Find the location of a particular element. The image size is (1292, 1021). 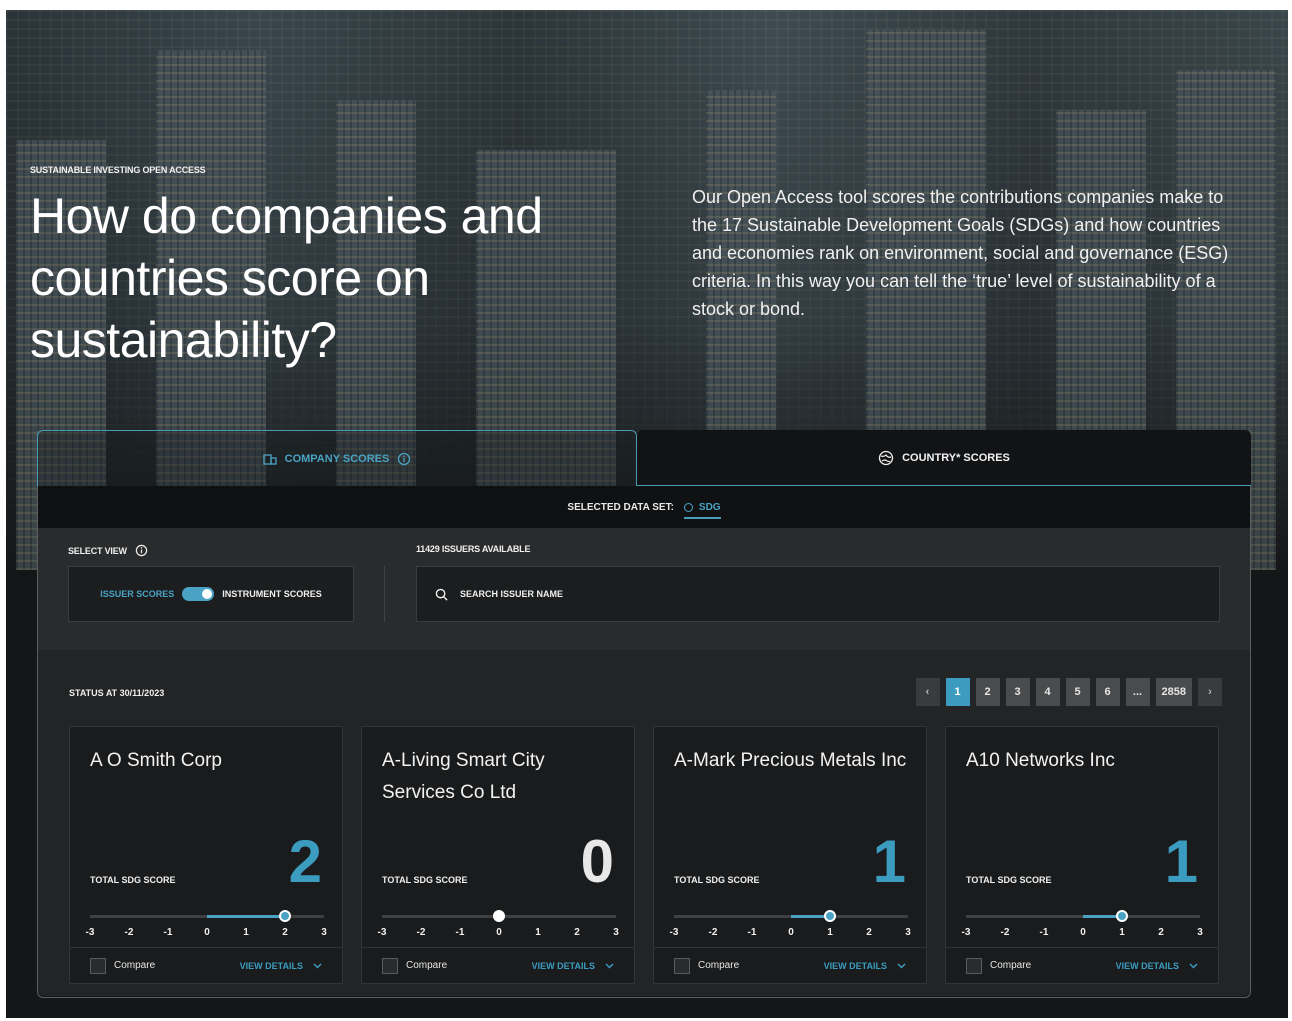

radio-ring-icon is located at coordinates (688, 507).